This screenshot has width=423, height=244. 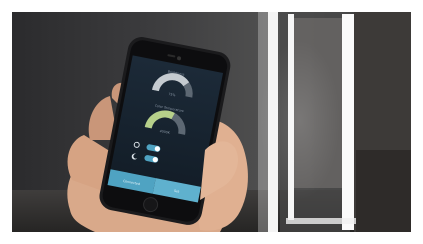 I want to click on light-strip-right, so click(x=348, y=122).